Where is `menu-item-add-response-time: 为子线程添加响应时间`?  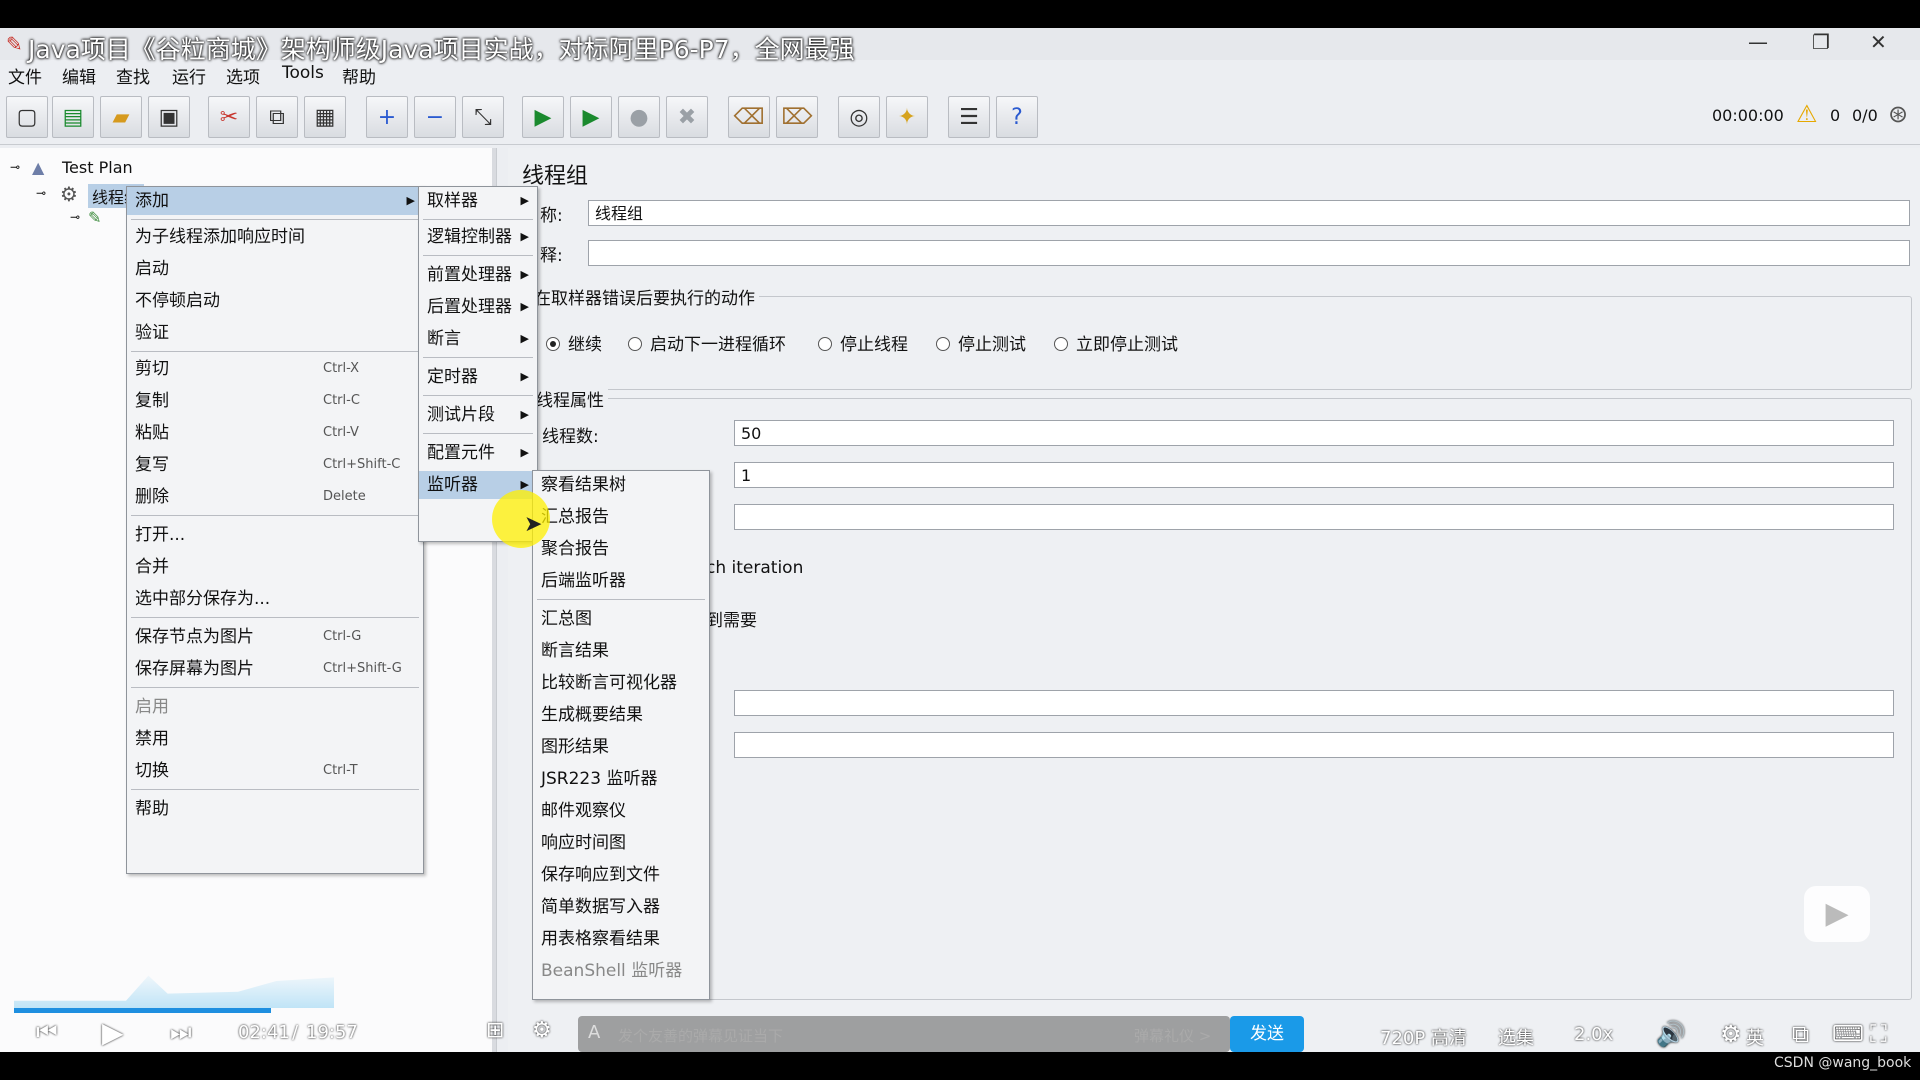
menu-item-add-response-time: 为子线程添加响应时间 is located at coordinates (275, 237).